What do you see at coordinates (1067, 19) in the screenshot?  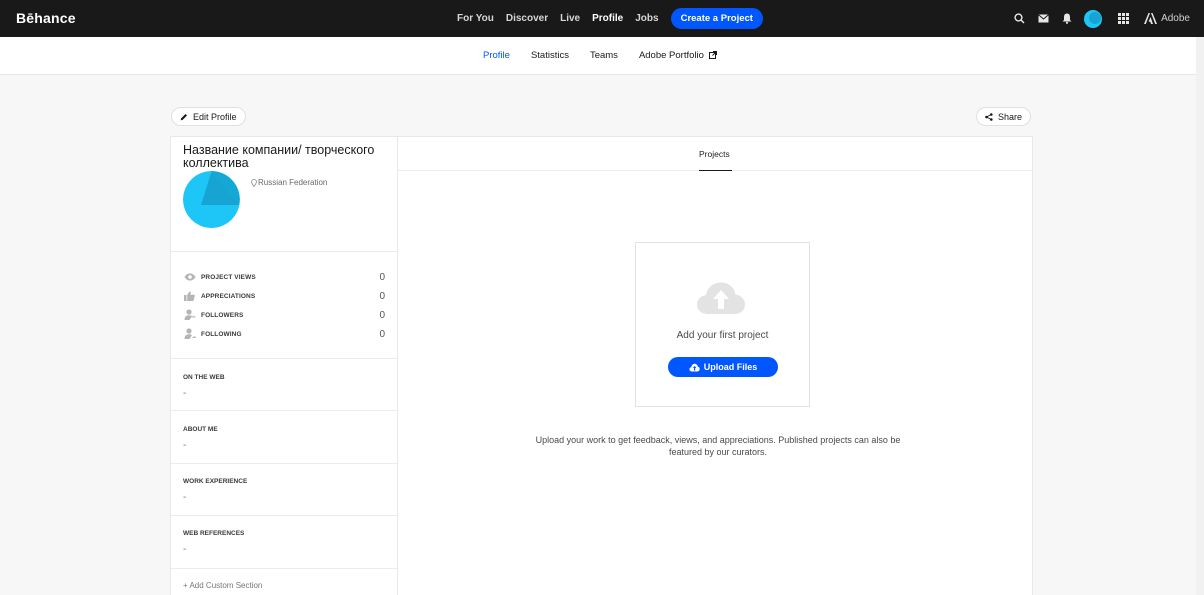 I see `bell-icon` at bounding box center [1067, 19].